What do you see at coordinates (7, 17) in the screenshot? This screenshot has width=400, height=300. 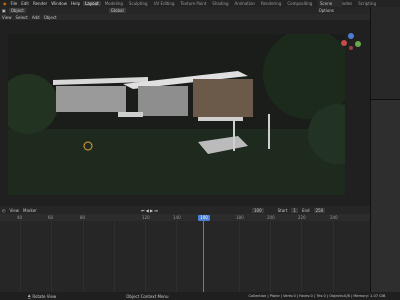 I see `menu-view: View` at bounding box center [7, 17].